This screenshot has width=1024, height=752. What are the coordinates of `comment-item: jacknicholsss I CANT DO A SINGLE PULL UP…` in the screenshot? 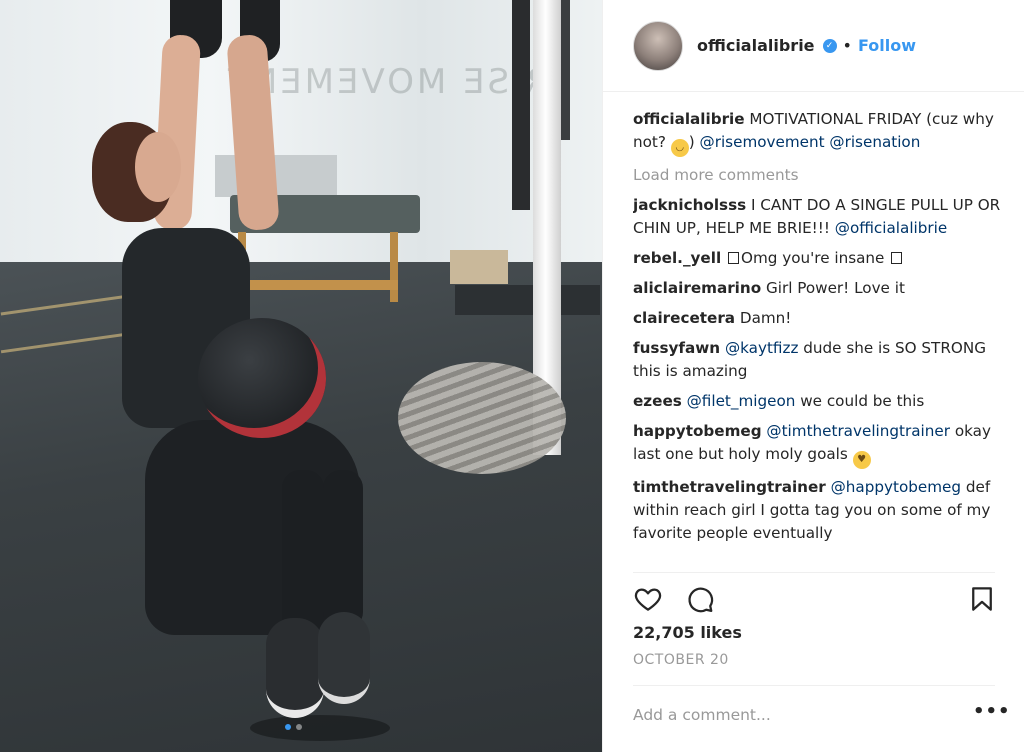 It's located at (817, 217).